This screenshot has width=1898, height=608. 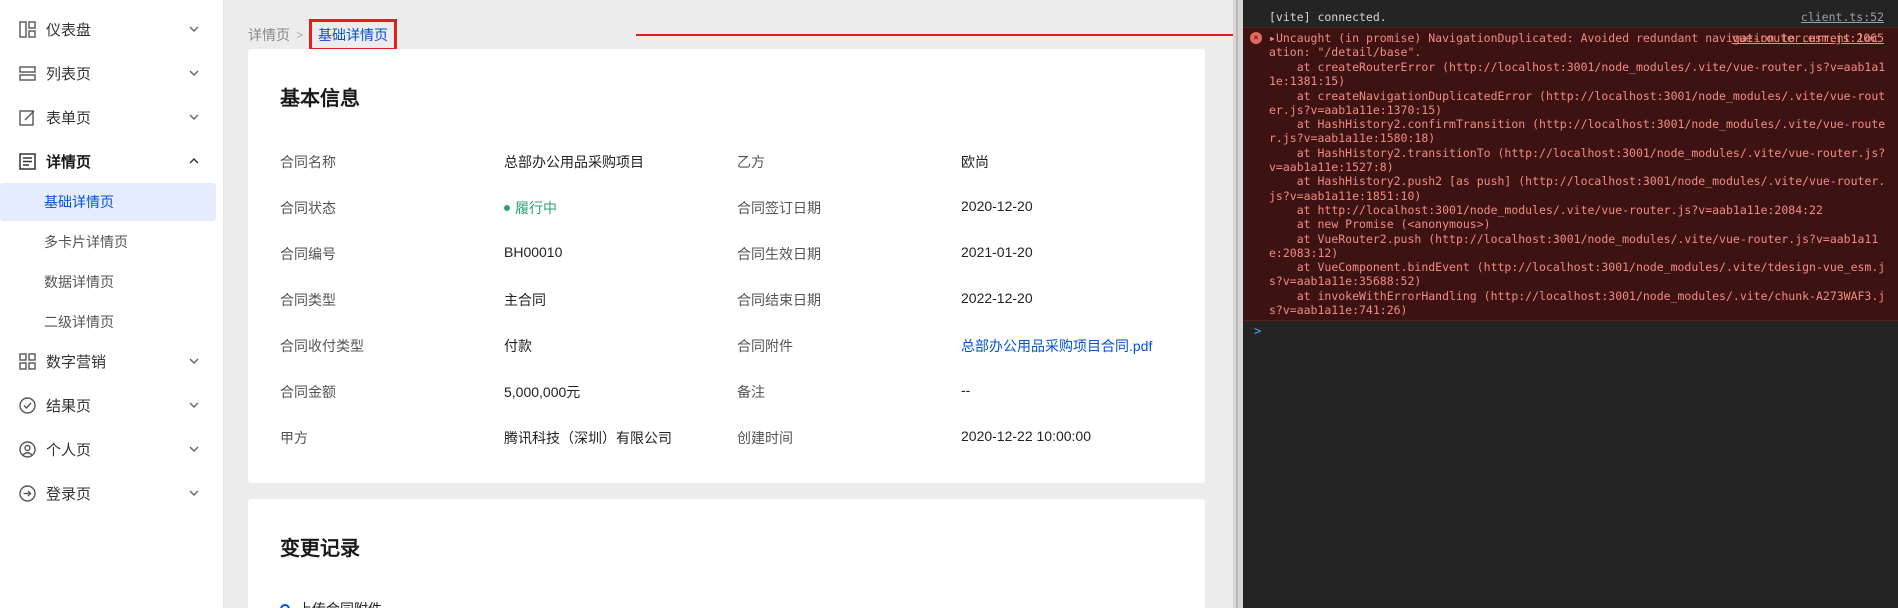 What do you see at coordinates (1238, 304) in the screenshot?
I see `devtools-resize-handle` at bounding box center [1238, 304].